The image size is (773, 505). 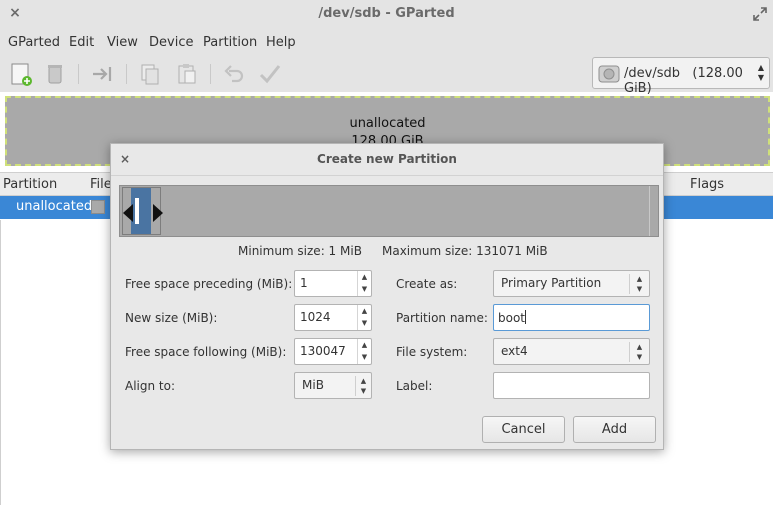 What do you see at coordinates (209, 284) in the screenshot?
I see `free-preceding-label: Free space preceding (MiB):` at bounding box center [209, 284].